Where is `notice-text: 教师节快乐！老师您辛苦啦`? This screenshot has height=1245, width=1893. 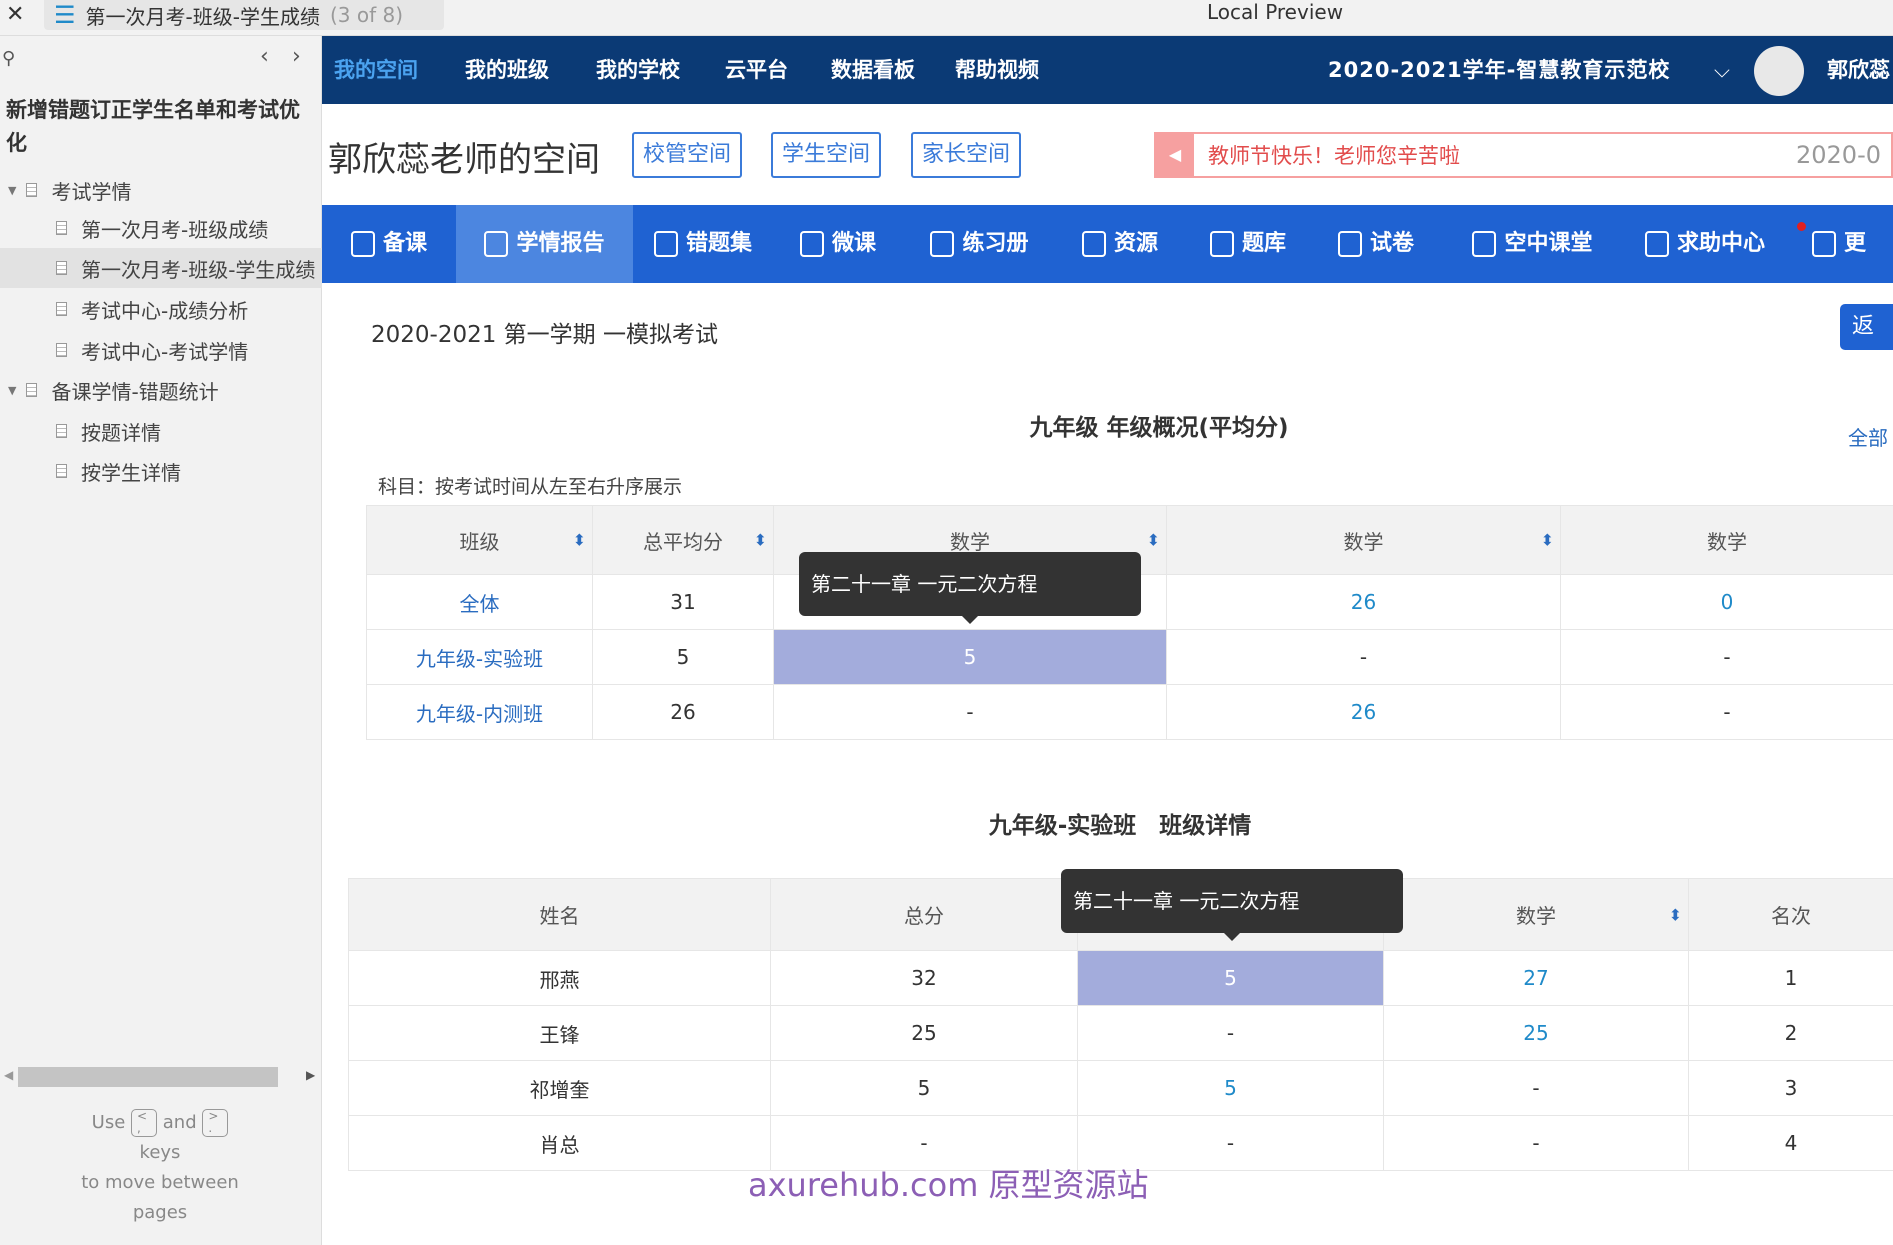 notice-text: 教师节快乐！老师您辛苦啦 is located at coordinates (1334, 155).